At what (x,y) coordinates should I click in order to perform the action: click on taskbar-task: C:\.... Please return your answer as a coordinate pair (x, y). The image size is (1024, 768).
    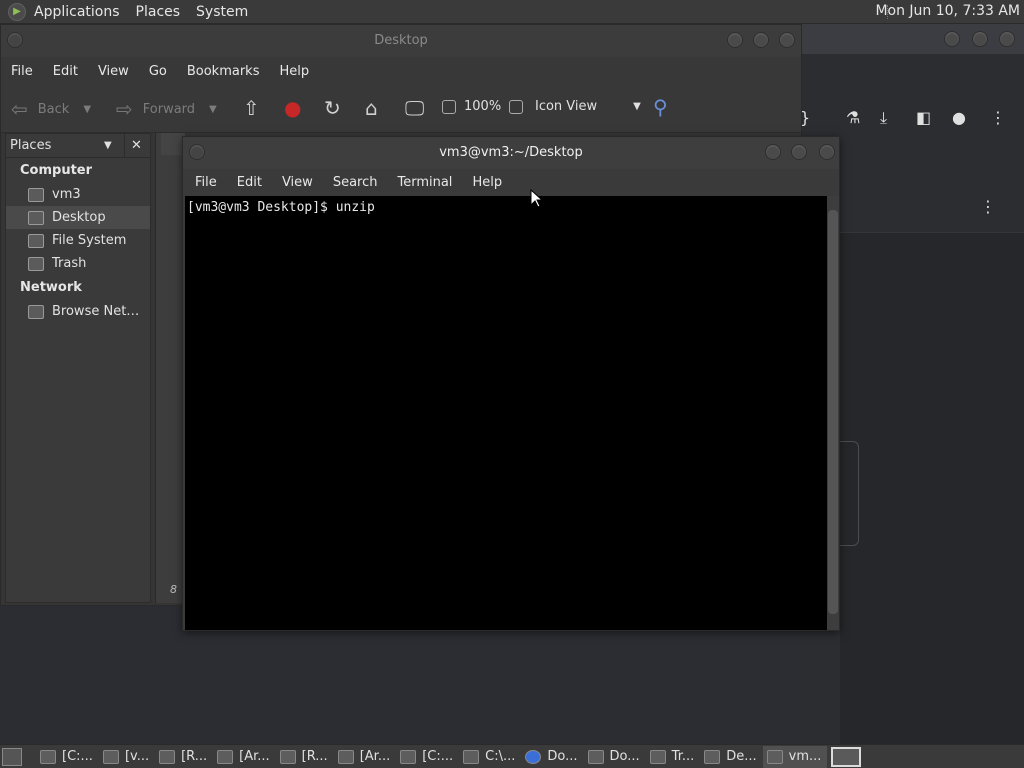
    Looking at the image, I should click on (490, 757).